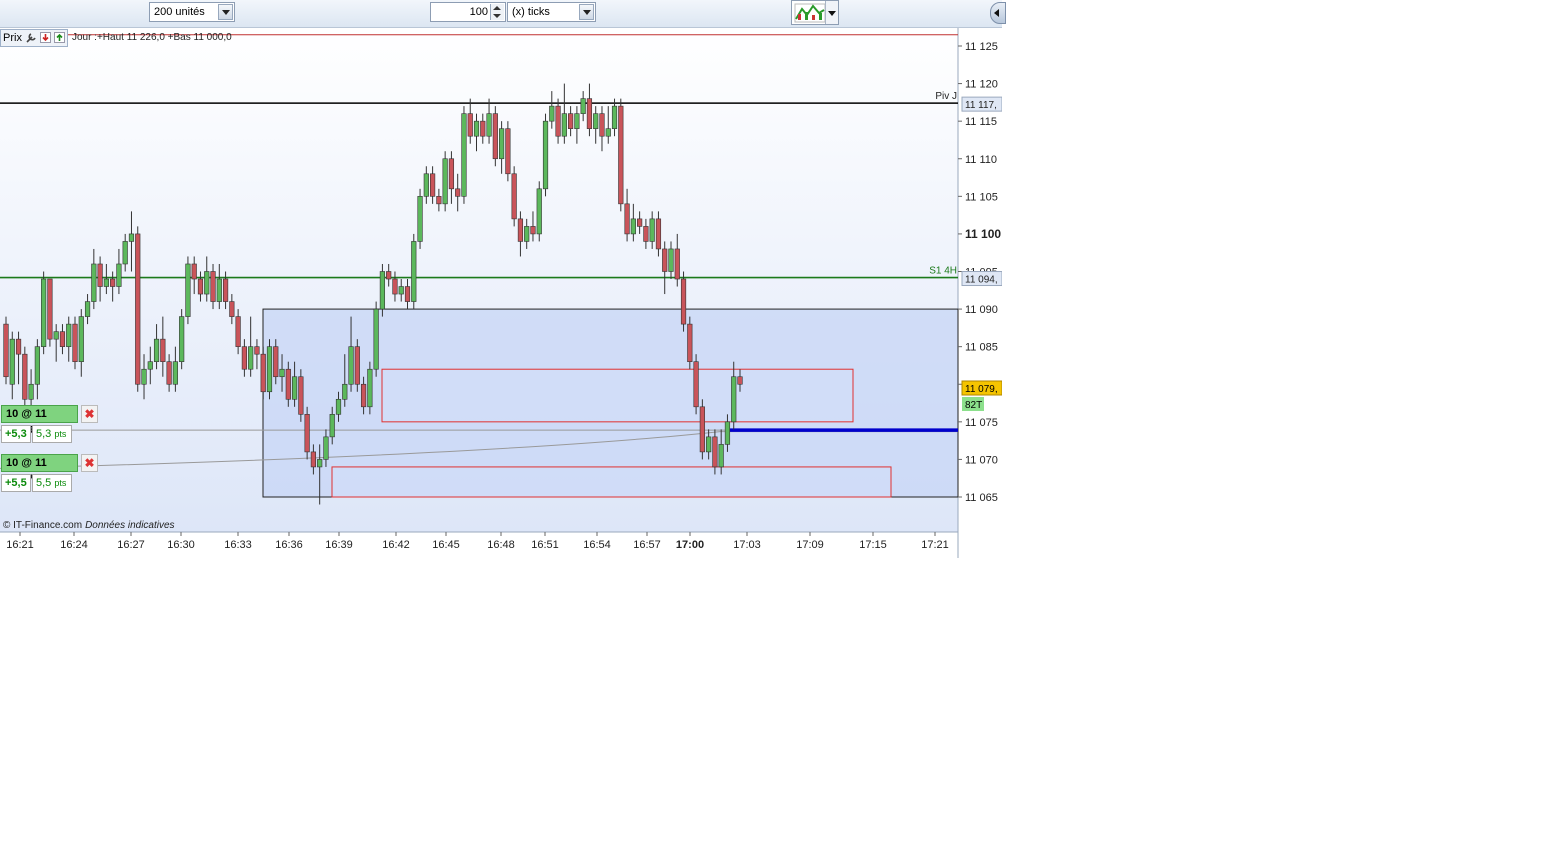 The width and height of the screenshot is (1566, 845). What do you see at coordinates (478, 12) in the screenshot?
I see `interval-value: 100` at bounding box center [478, 12].